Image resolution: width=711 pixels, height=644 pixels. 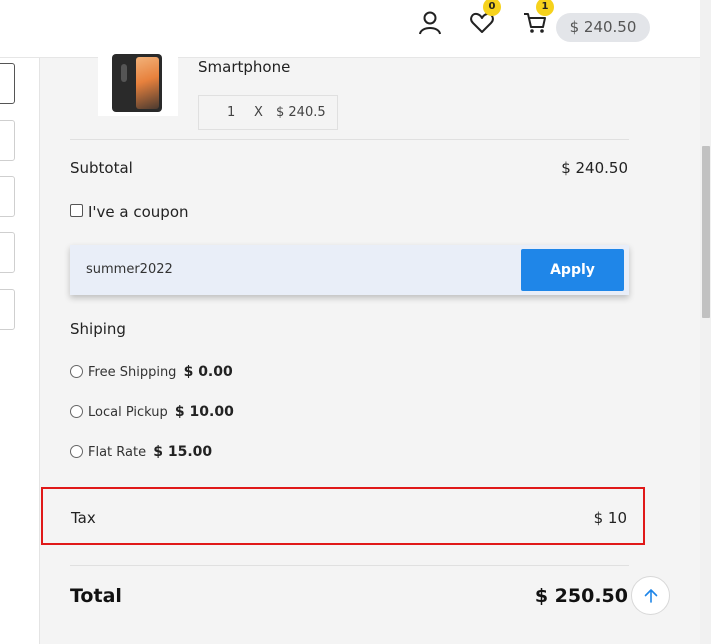 I want to click on quantity-price-box: 1 X $ 240.5, so click(x=268, y=112).